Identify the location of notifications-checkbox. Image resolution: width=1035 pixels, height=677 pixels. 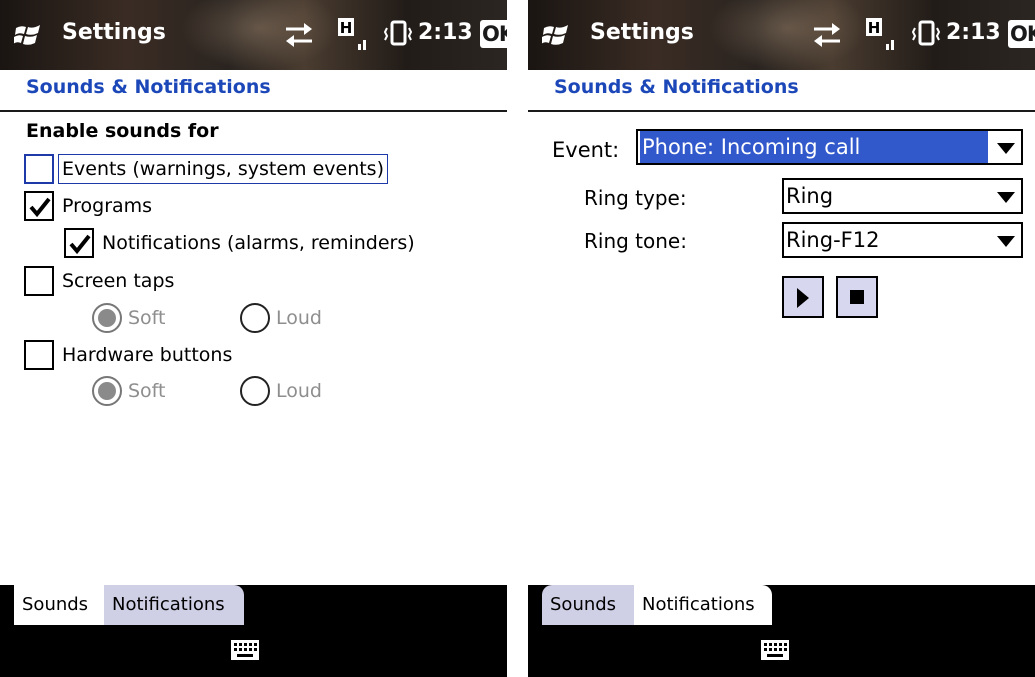
(79, 243).